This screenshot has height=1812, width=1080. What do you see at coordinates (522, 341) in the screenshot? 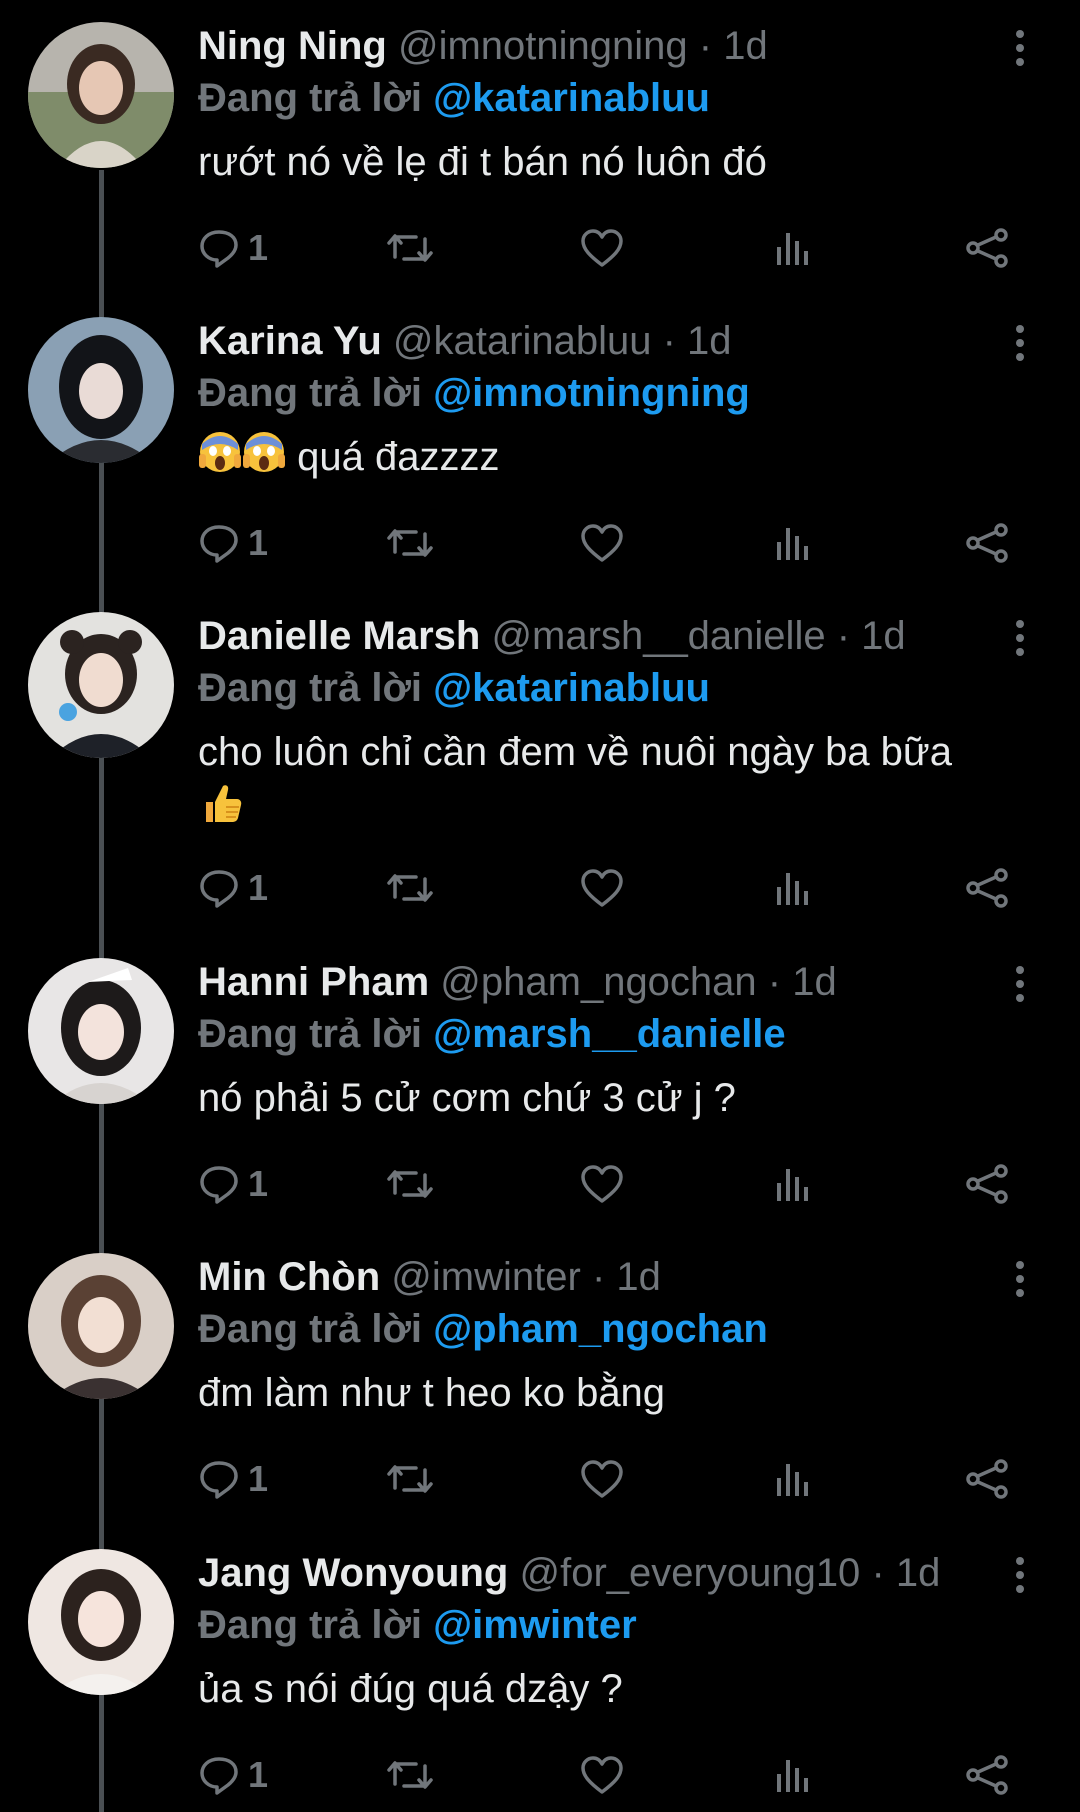
I see `author-handle: @katarinabluu` at bounding box center [522, 341].